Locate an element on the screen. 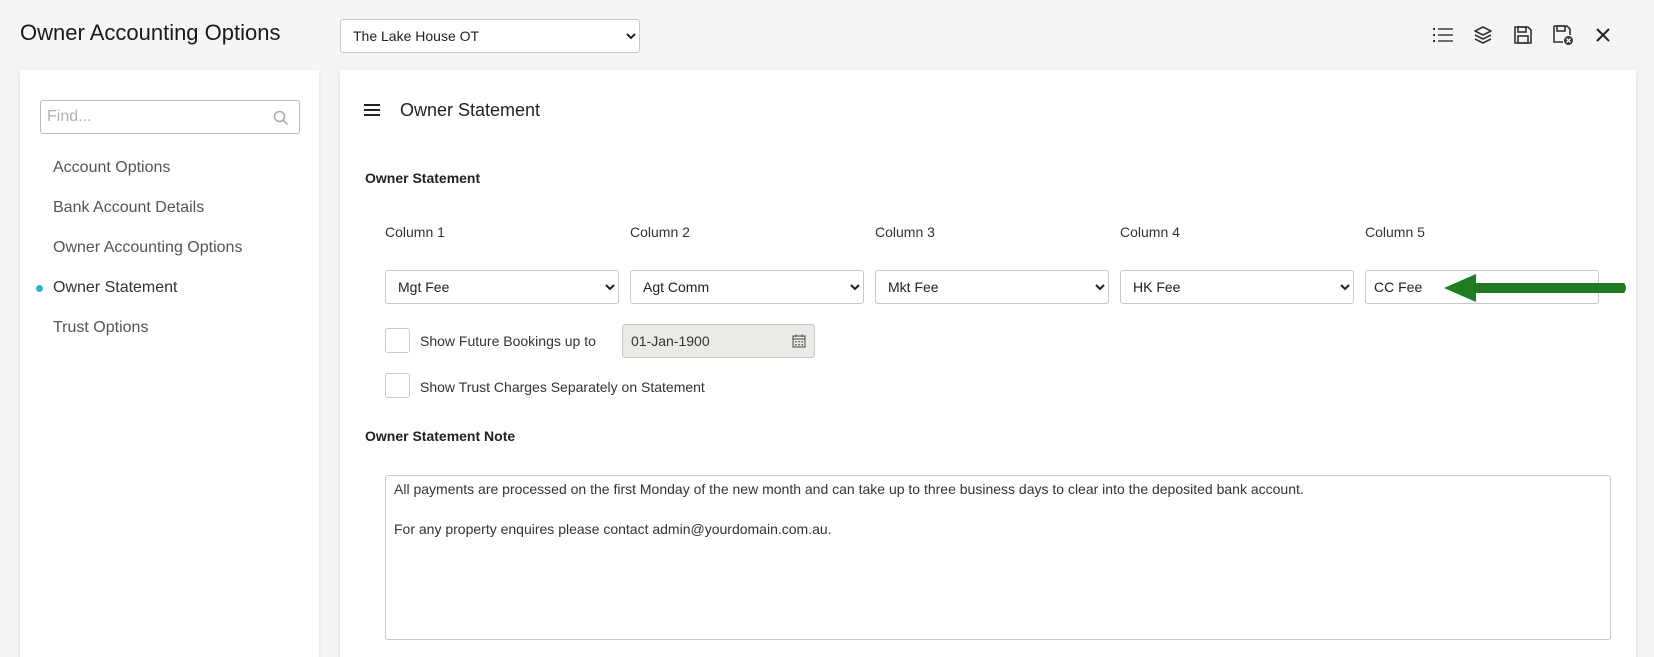 Image resolution: width=1654 pixels, height=657 pixels. sidebar-item-label: Owner Accounting Options is located at coordinates (148, 247).